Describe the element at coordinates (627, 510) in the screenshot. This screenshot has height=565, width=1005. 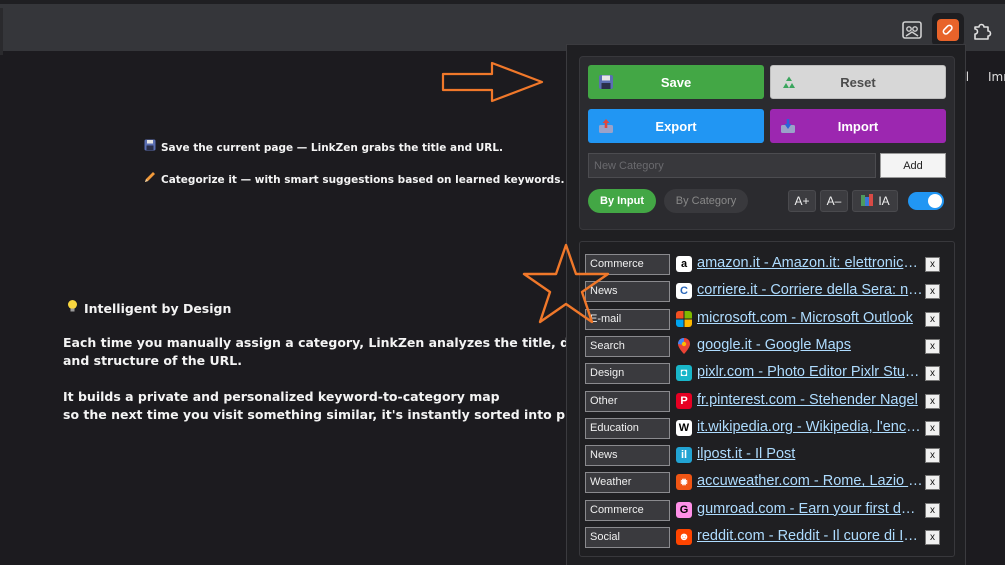
I see `category-select: Commerce` at that location.